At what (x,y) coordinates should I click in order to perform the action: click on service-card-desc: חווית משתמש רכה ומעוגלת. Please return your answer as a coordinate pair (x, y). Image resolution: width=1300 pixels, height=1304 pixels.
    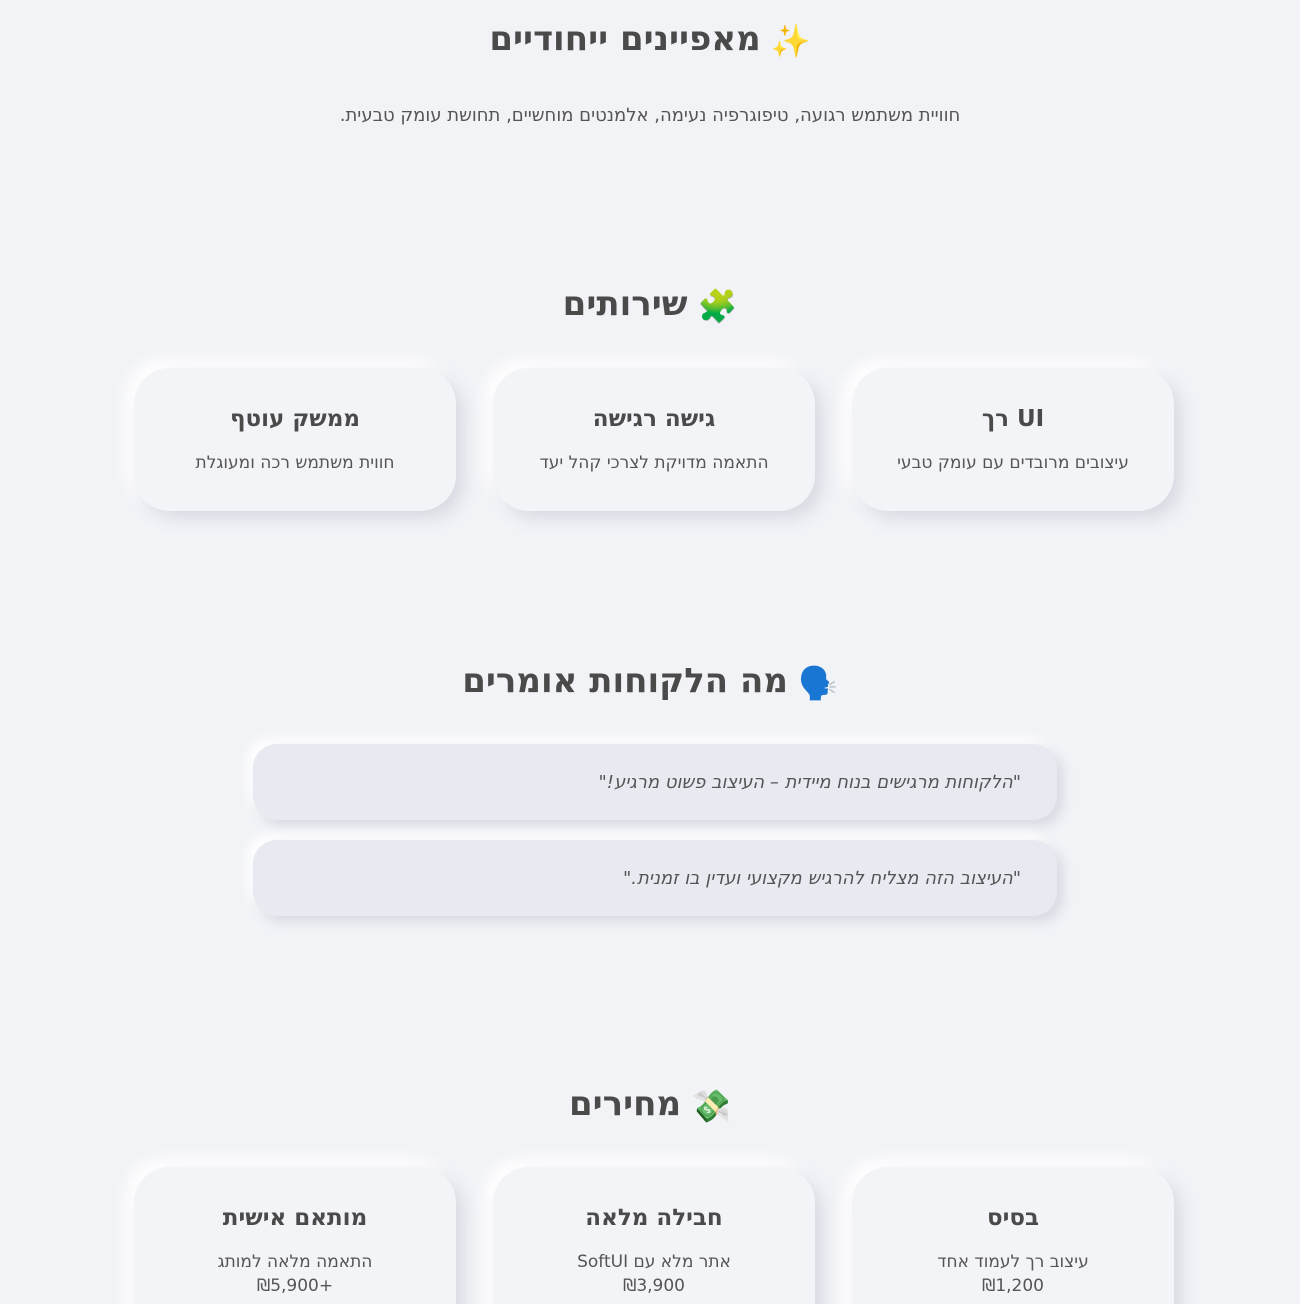
    Looking at the image, I should click on (295, 463).